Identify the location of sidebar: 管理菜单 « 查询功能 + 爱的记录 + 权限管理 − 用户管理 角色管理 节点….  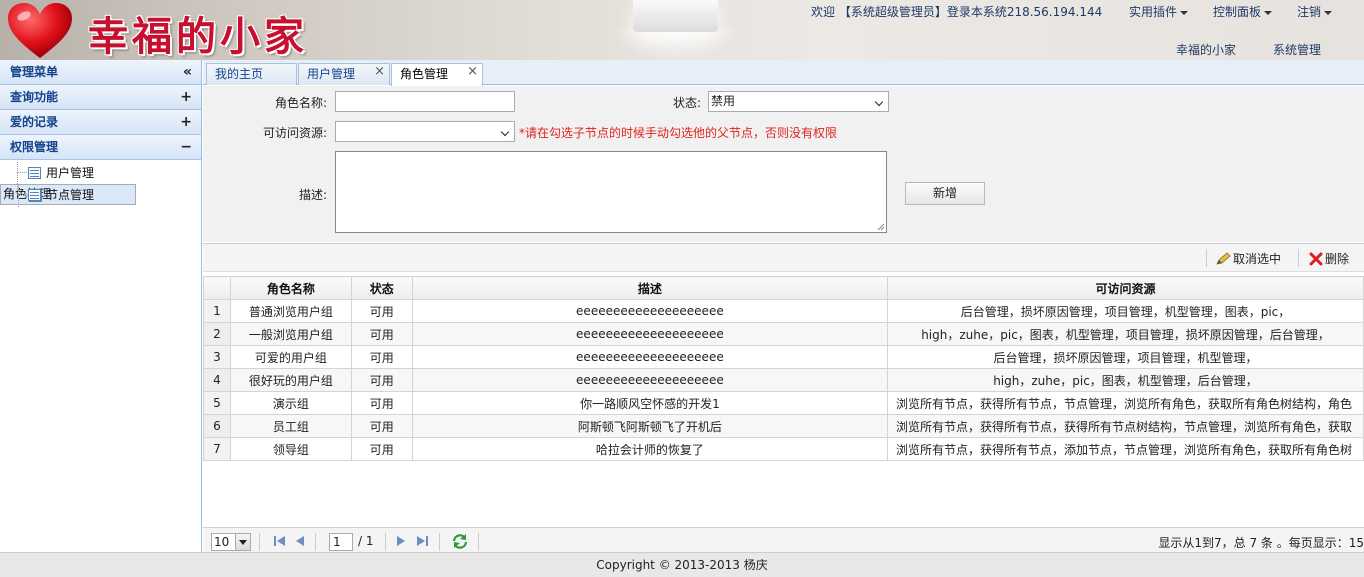
(101, 306).